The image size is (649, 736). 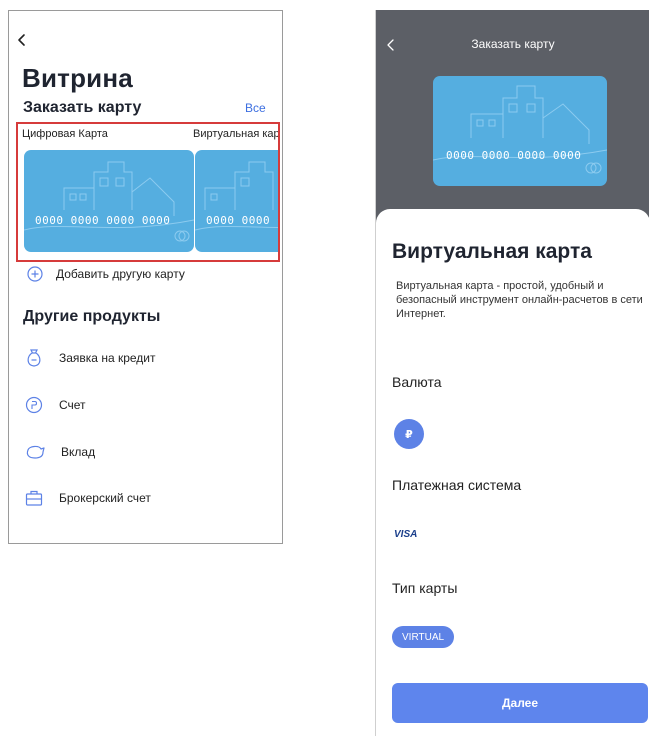 What do you see at coordinates (65, 134) in the screenshot?
I see `digital-card-label: Цифровая Карта` at bounding box center [65, 134].